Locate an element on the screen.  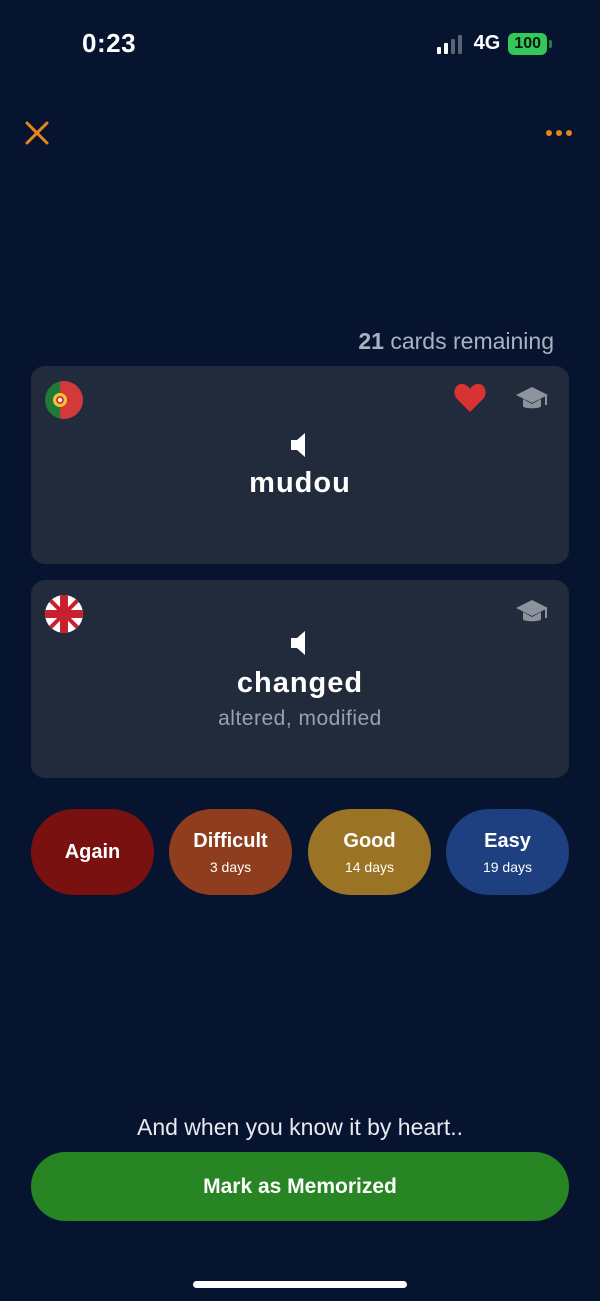
status-time: 0:23 is located at coordinates (109, 43).